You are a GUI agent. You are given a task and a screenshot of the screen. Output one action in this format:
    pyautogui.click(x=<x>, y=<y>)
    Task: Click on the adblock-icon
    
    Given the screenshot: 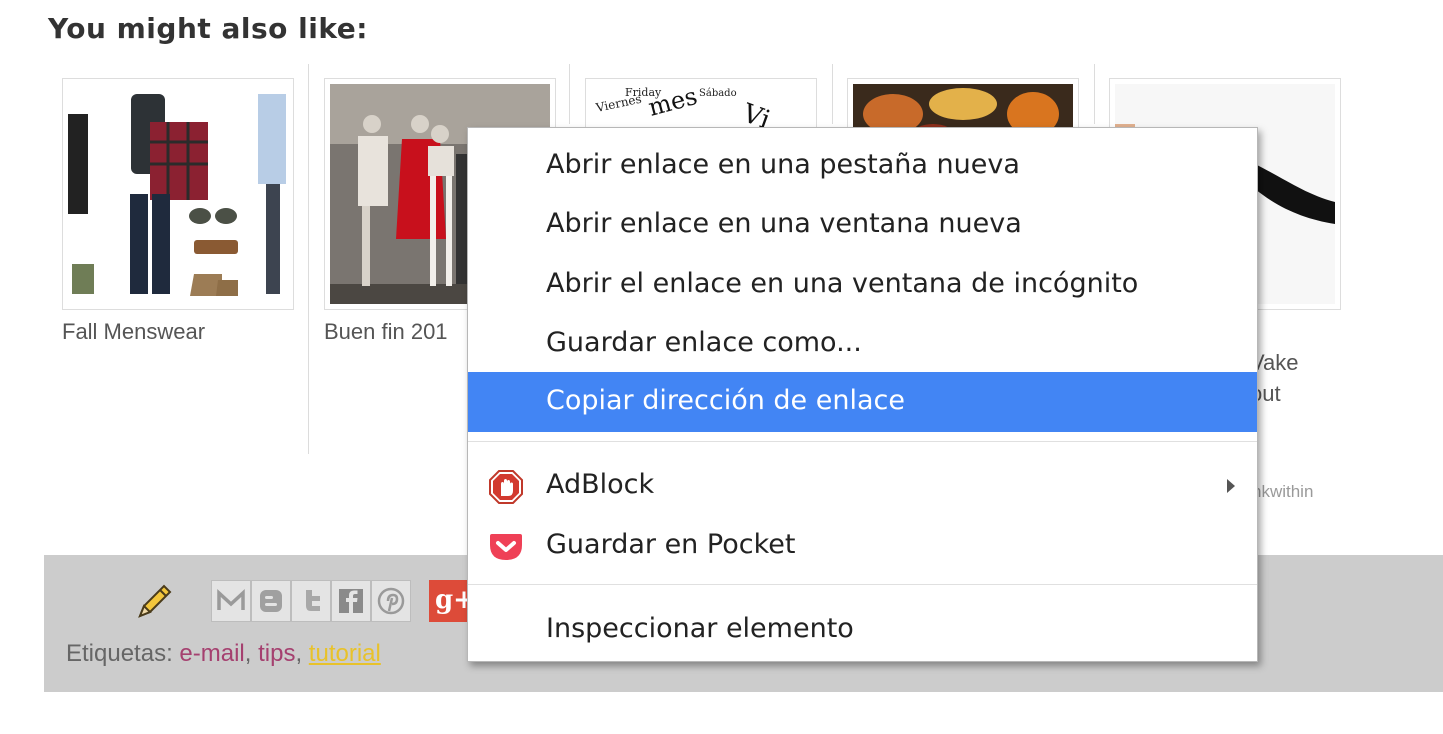 What is the action you would take?
    pyautogui.click(x=506, y=487)
    